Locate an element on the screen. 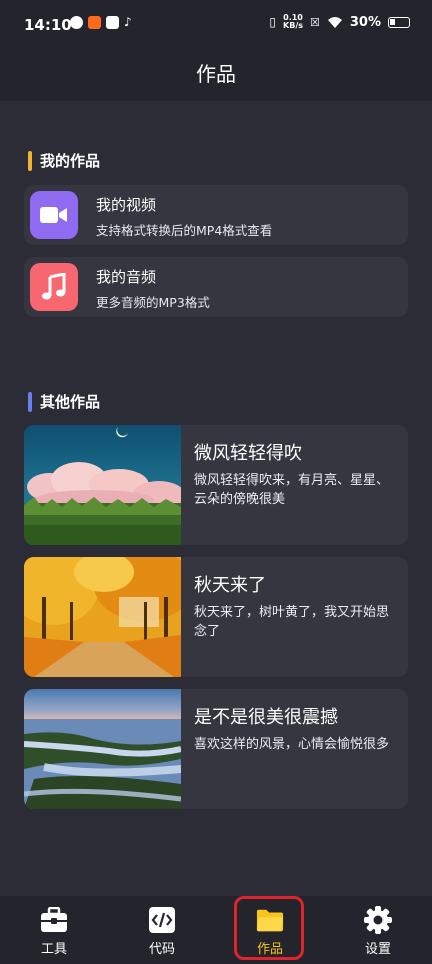  notification-icons: ♪ is located at coordinates (101, 22).